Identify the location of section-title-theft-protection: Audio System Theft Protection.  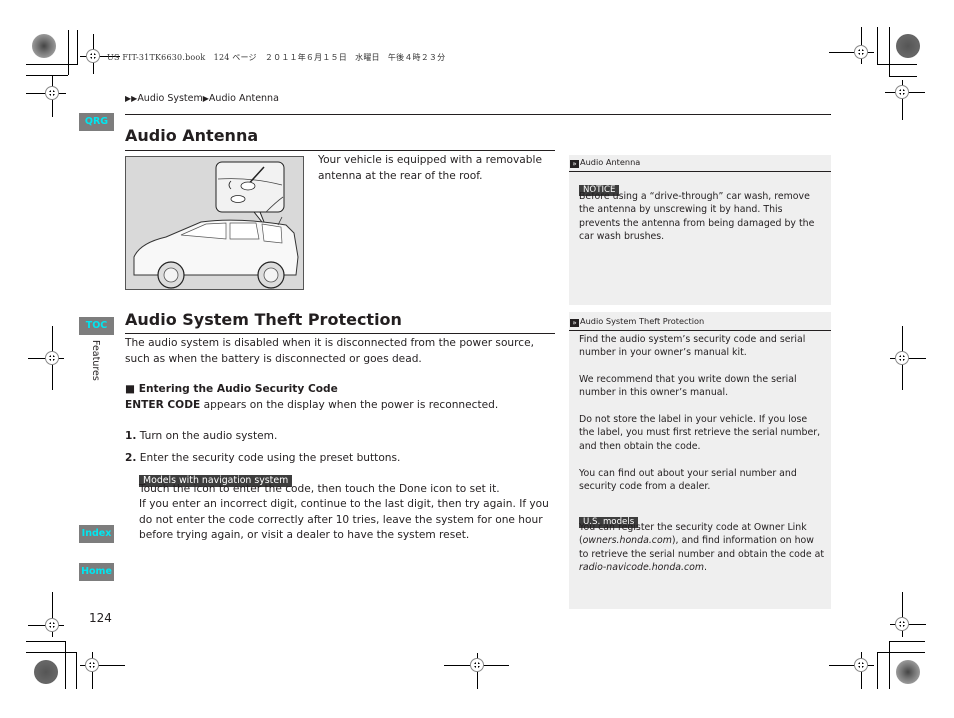
(263, 319).